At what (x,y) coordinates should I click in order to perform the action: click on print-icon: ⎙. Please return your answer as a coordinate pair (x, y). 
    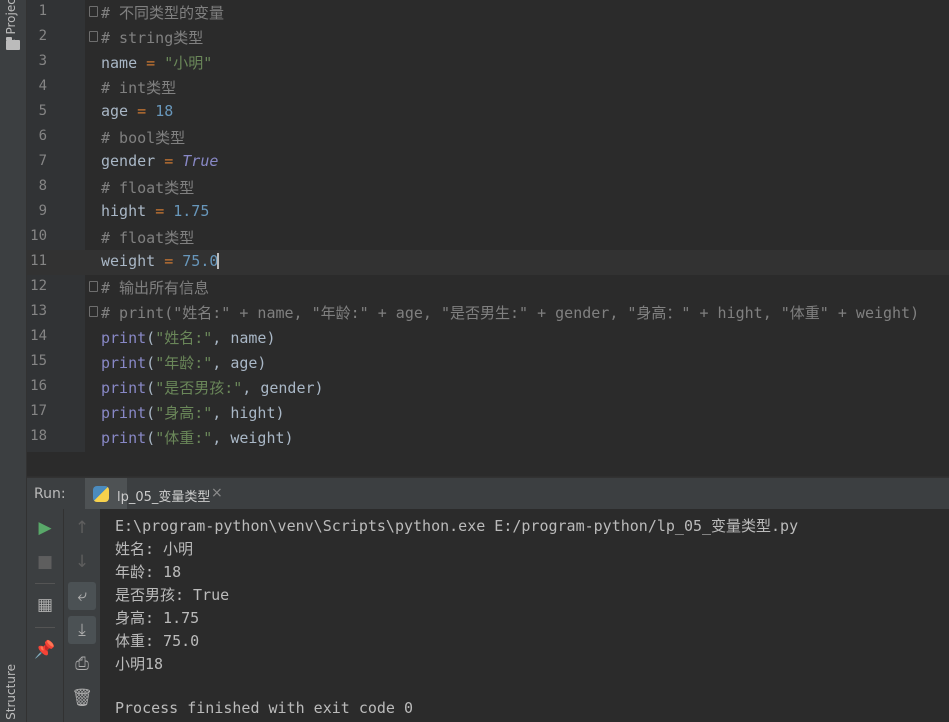
    Looking at the image, I should click on (82, 664).